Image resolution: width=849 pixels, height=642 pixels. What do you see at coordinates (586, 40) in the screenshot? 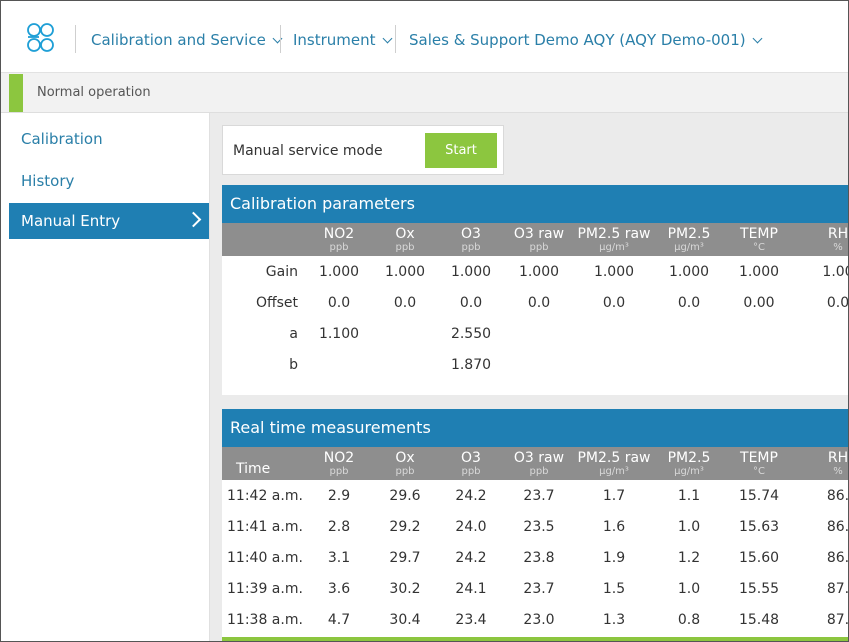
I see `nav-device-select: Sales & Support Demo AQY (AQY Demo-001)` at bounding box center [586, 40].